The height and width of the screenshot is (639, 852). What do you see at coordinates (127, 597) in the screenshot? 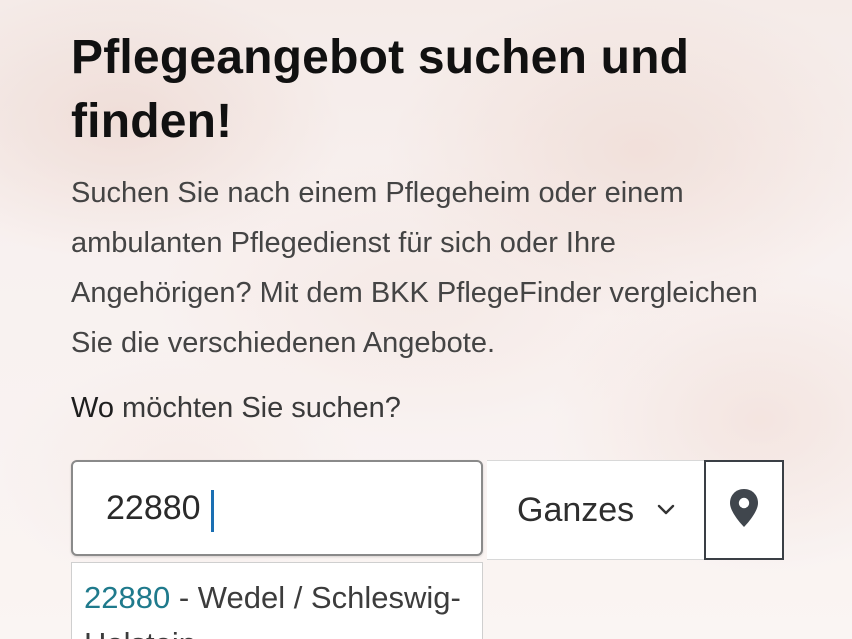
I see `suggestion-zip: 22880` at bounding box center [127, 597].